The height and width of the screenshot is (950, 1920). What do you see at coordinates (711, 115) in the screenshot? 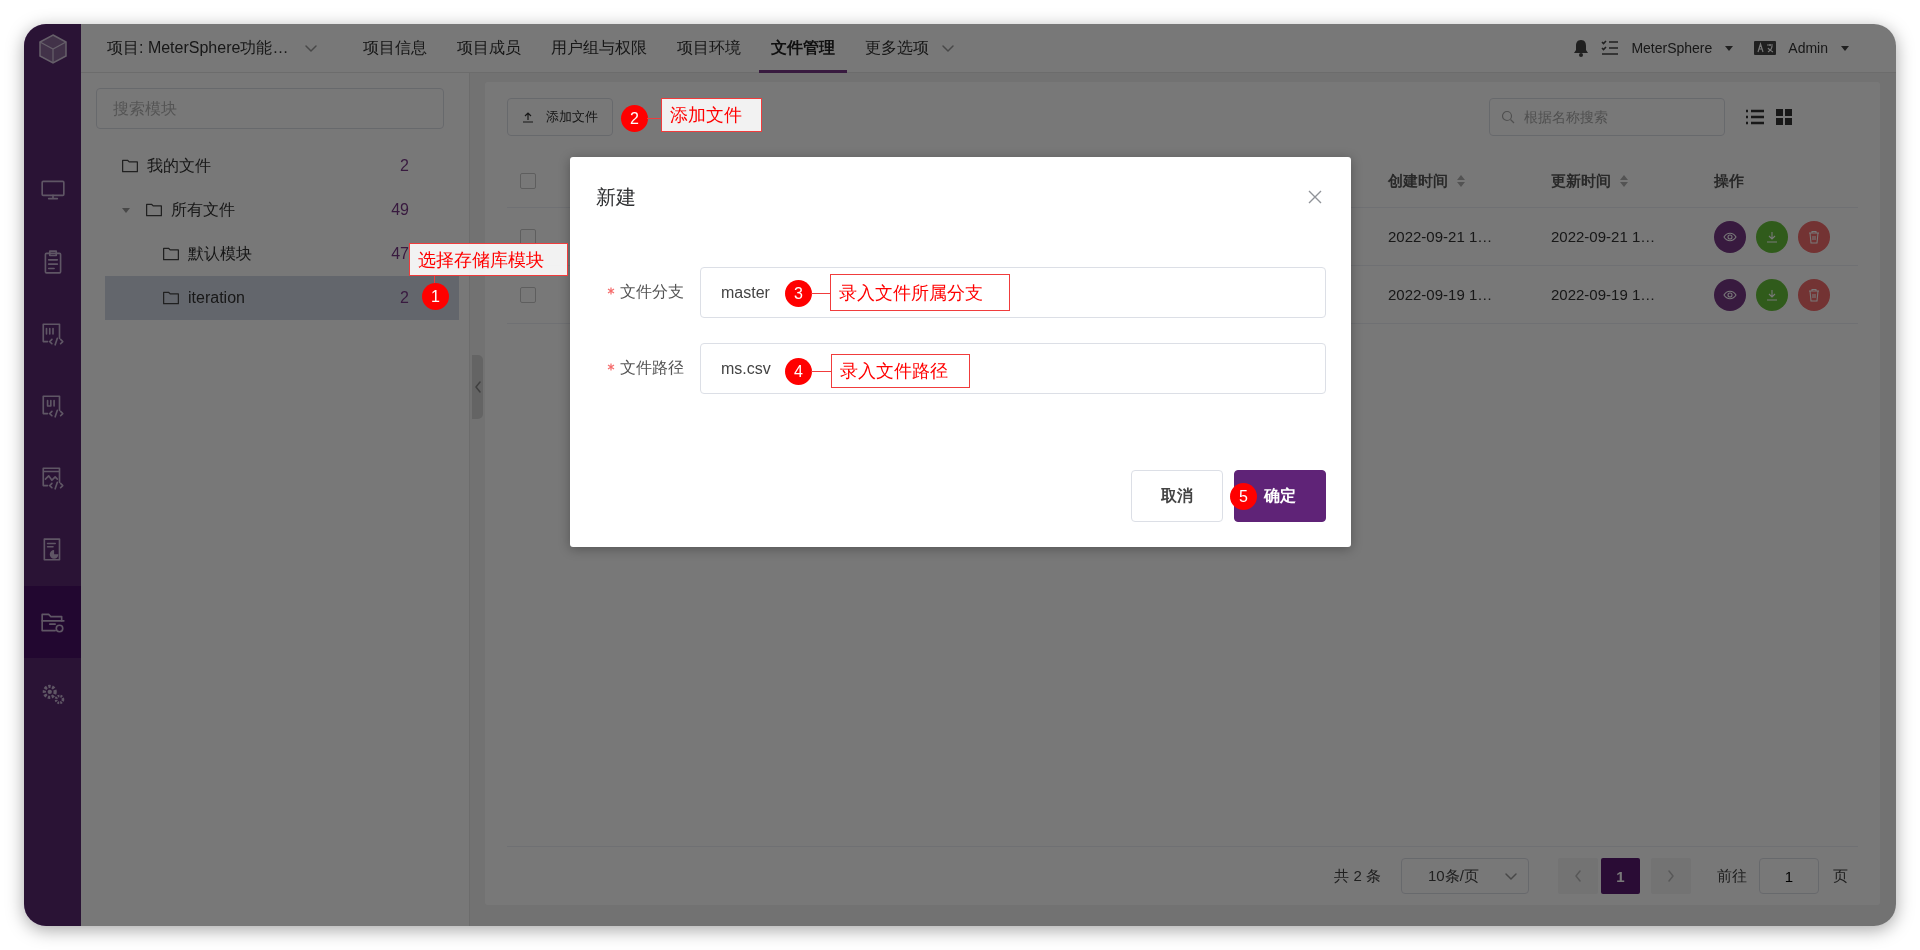
I see `callout-label: 添加文件` at bounding box center [711, 115].